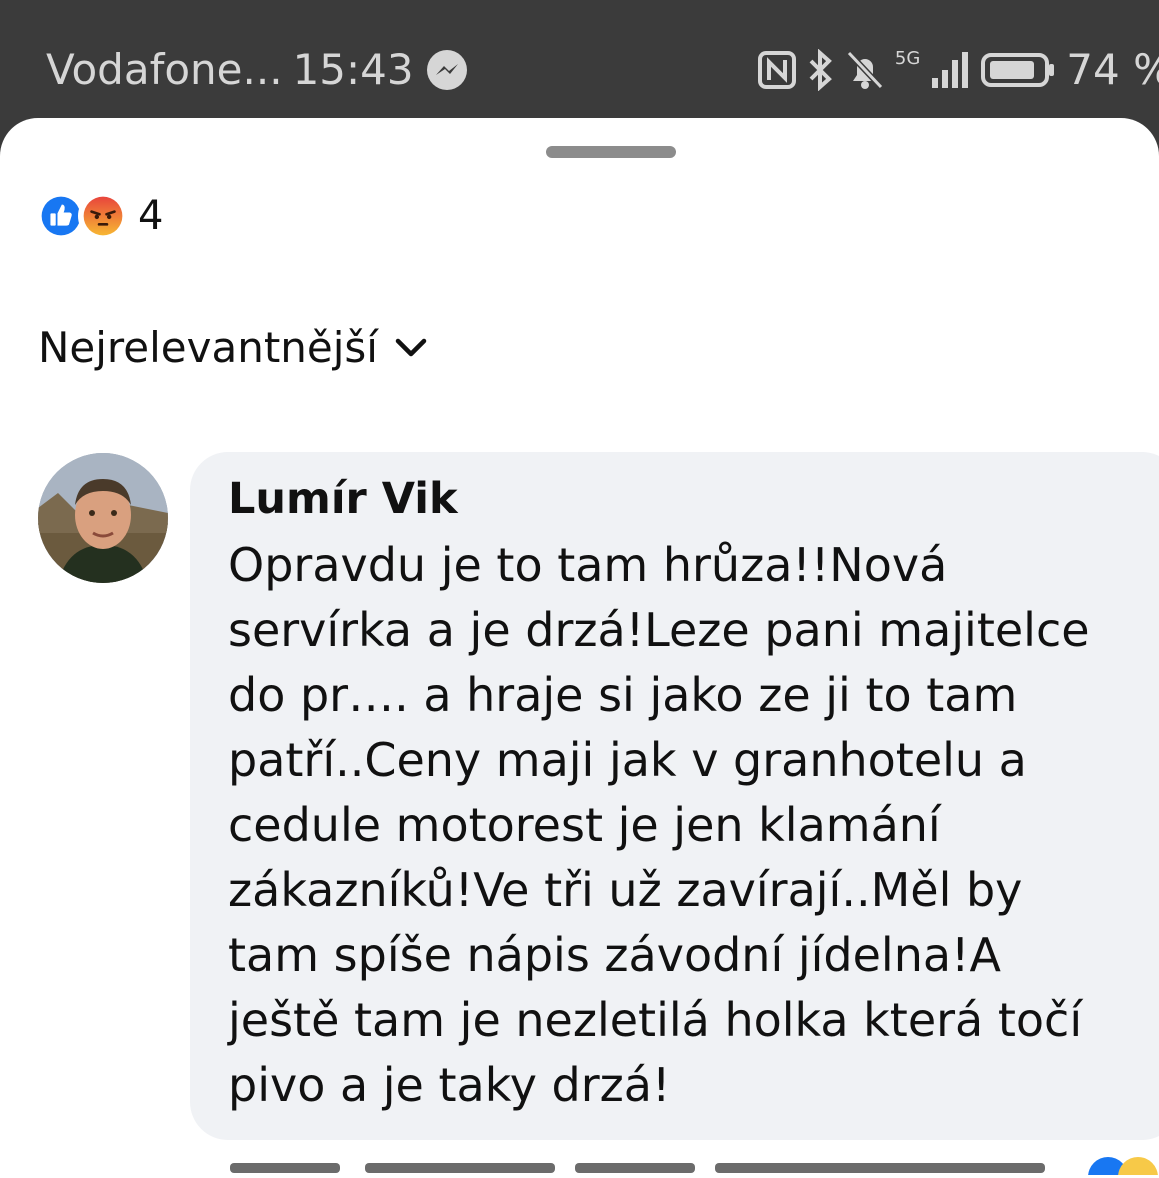  What do you see at coordinates (446, 70) in the screenshot?
I see `messenger-icon` at bounding box center [446, 70].